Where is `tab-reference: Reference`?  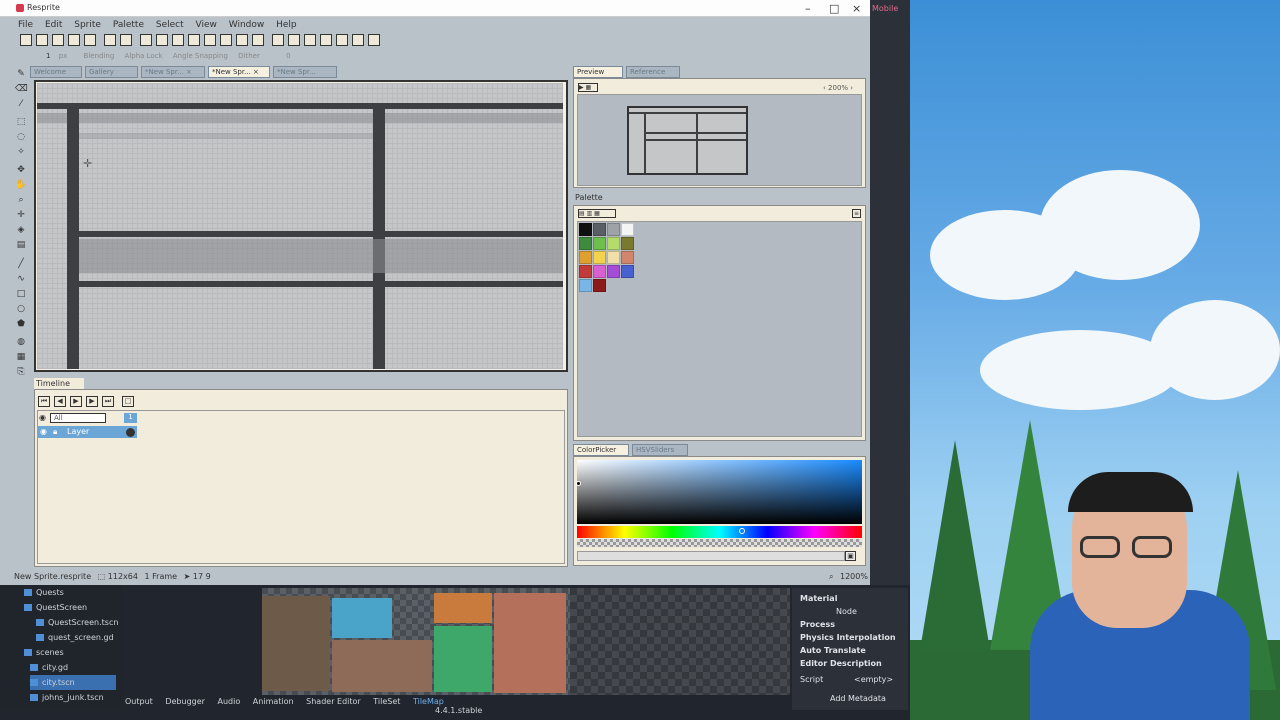
tab-reference: Reference is located at coordinates (653, 72).